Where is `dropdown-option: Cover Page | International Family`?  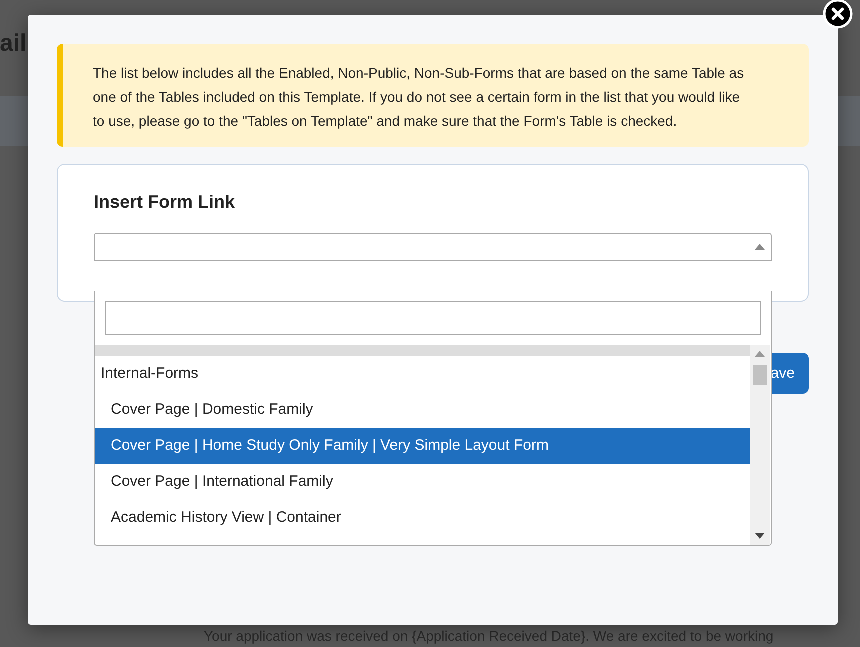
dropdown-option: Cover Page | International Family is located at coordinates (422, 482).